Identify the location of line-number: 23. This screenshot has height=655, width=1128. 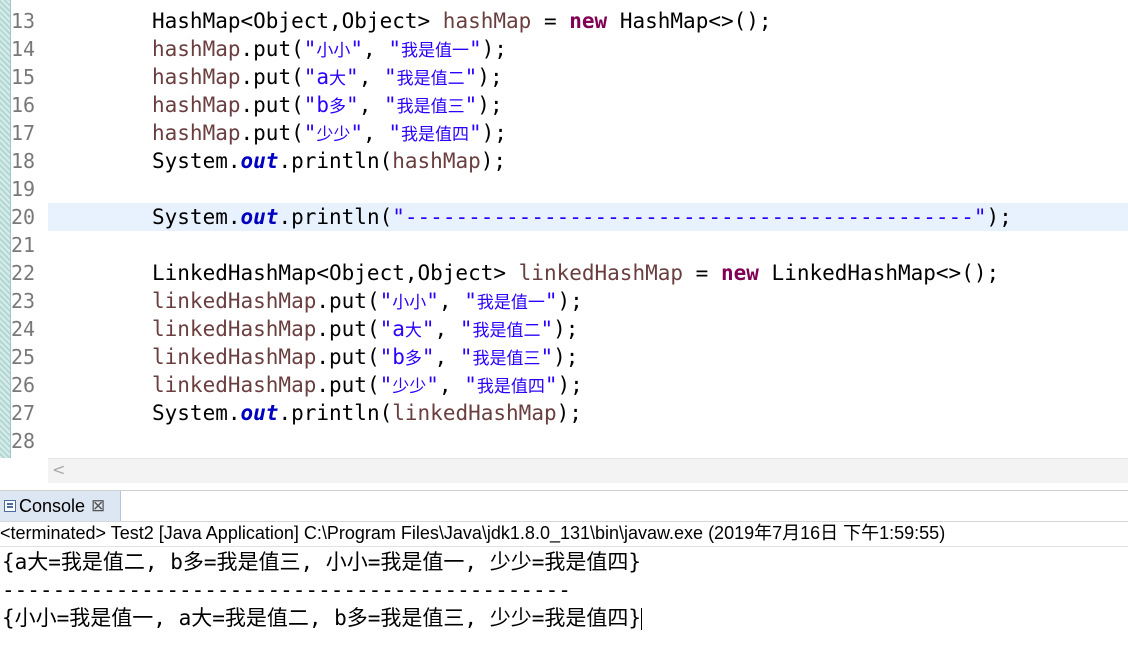
(23, 301).